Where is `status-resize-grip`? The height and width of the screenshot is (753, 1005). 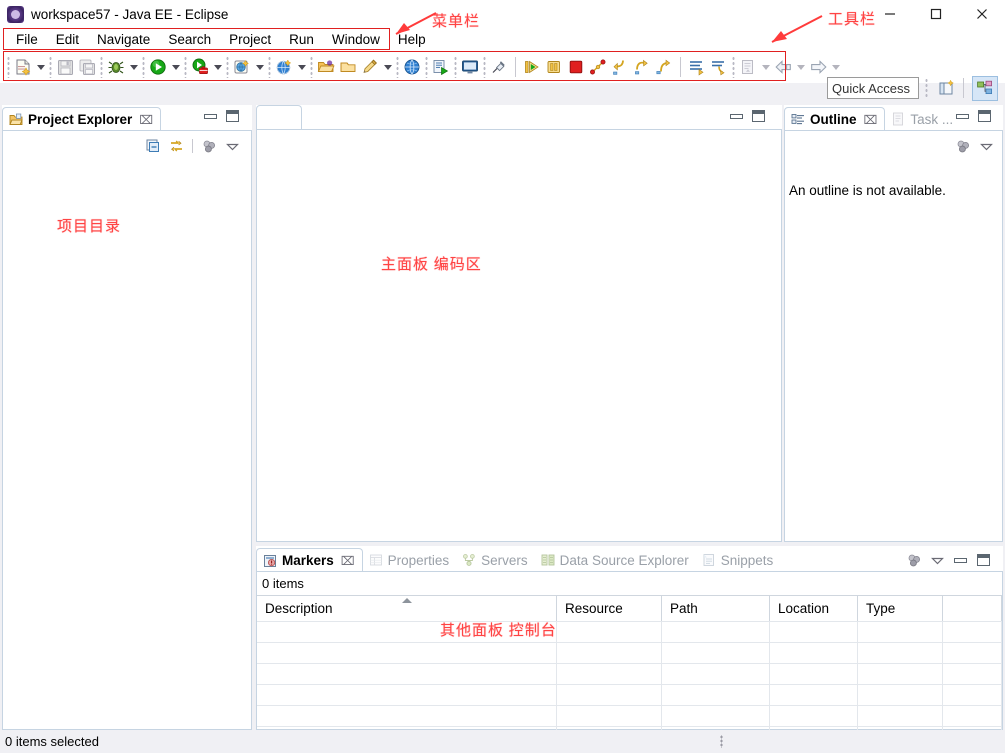
status-resize-grip is located at coordinates (721, 741).